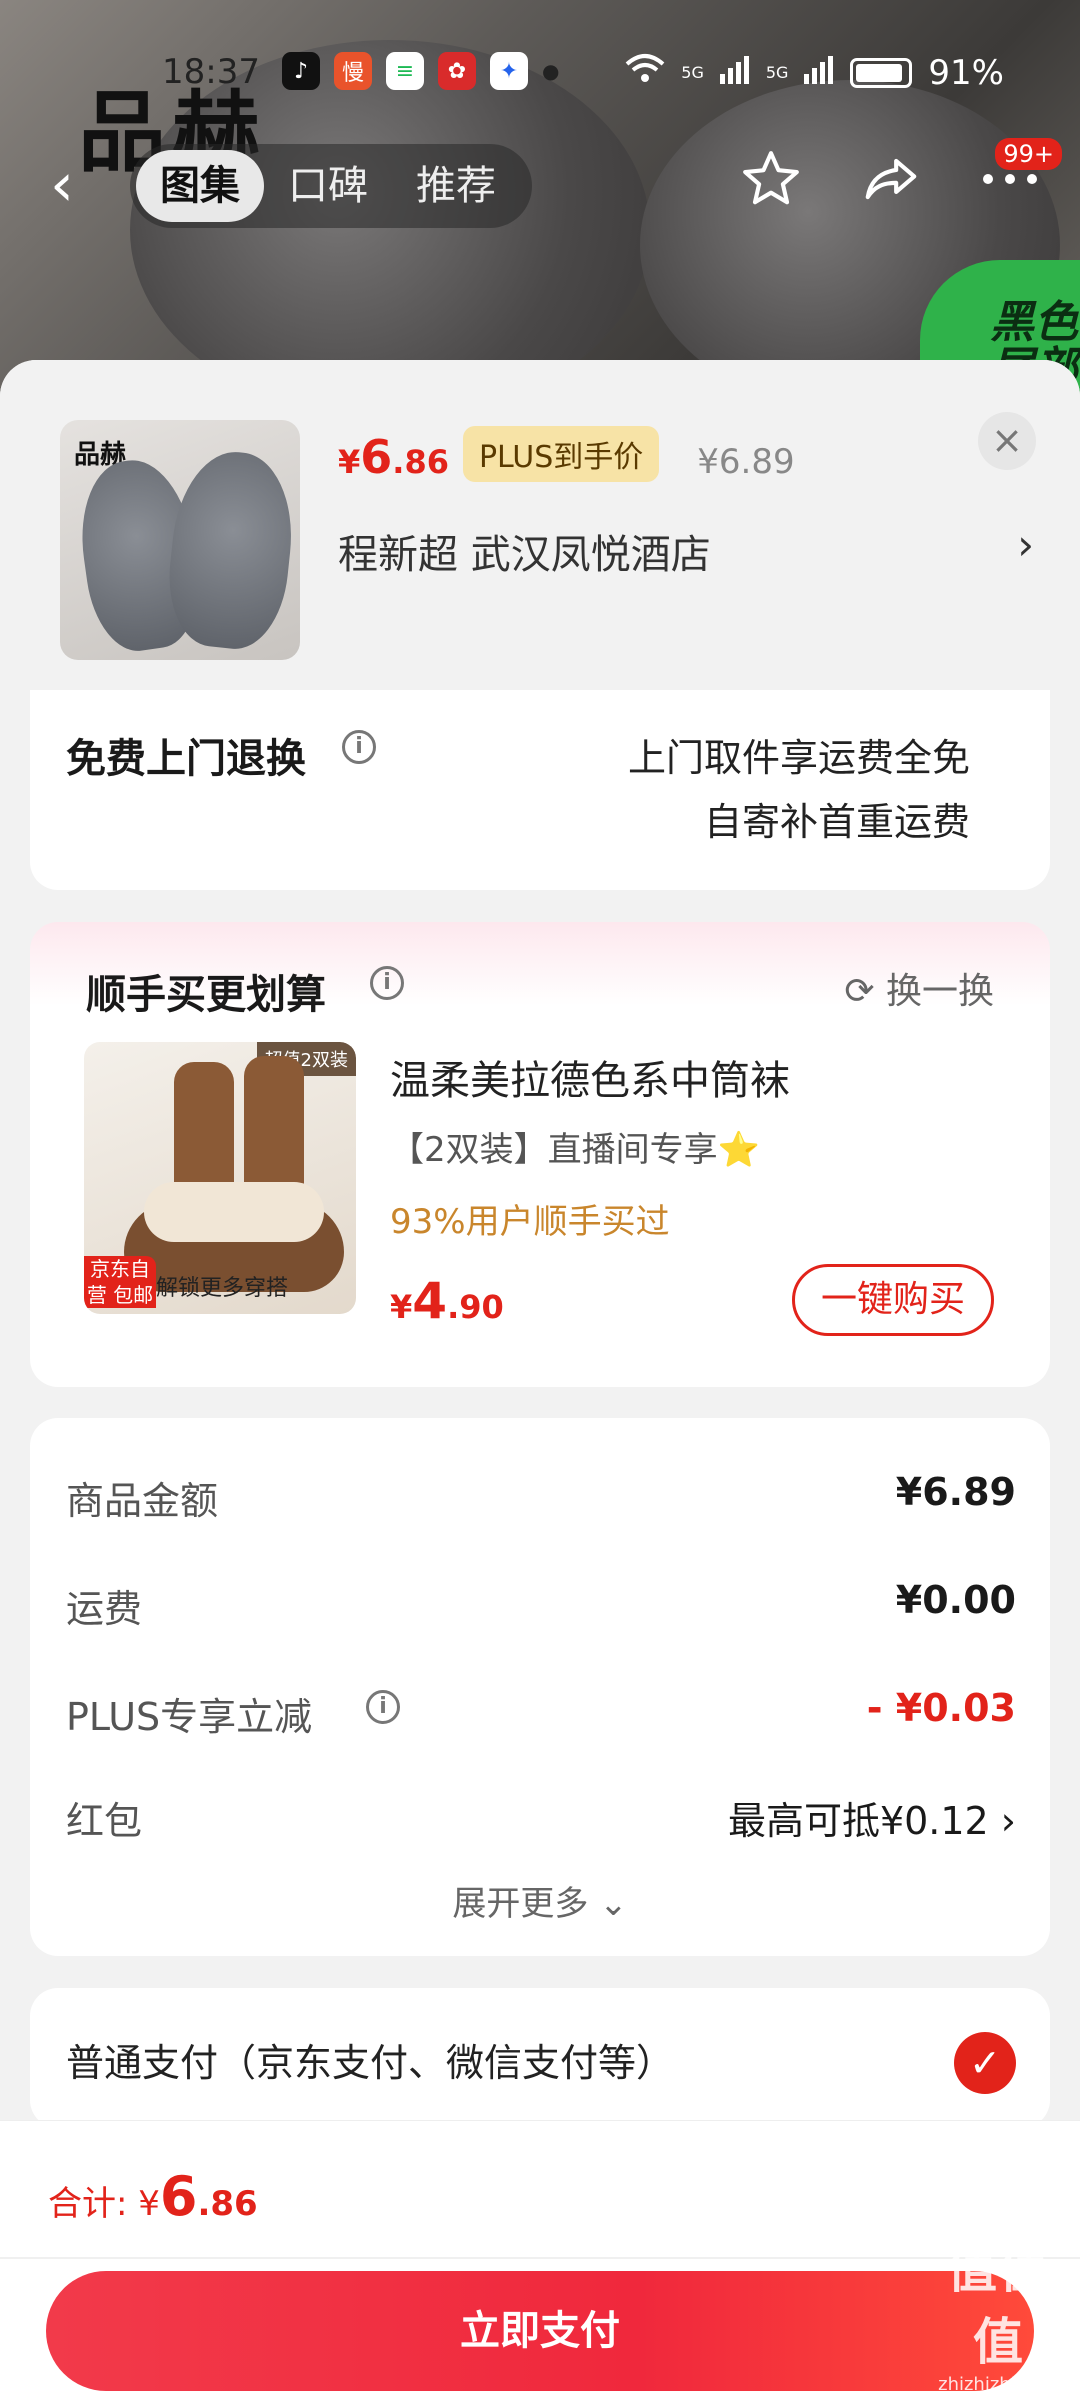 Image resolution: width=1080 pixels, height=2400 pixels. I want to click on goods-amount-value: ¥6.89, so click(955, 1492).